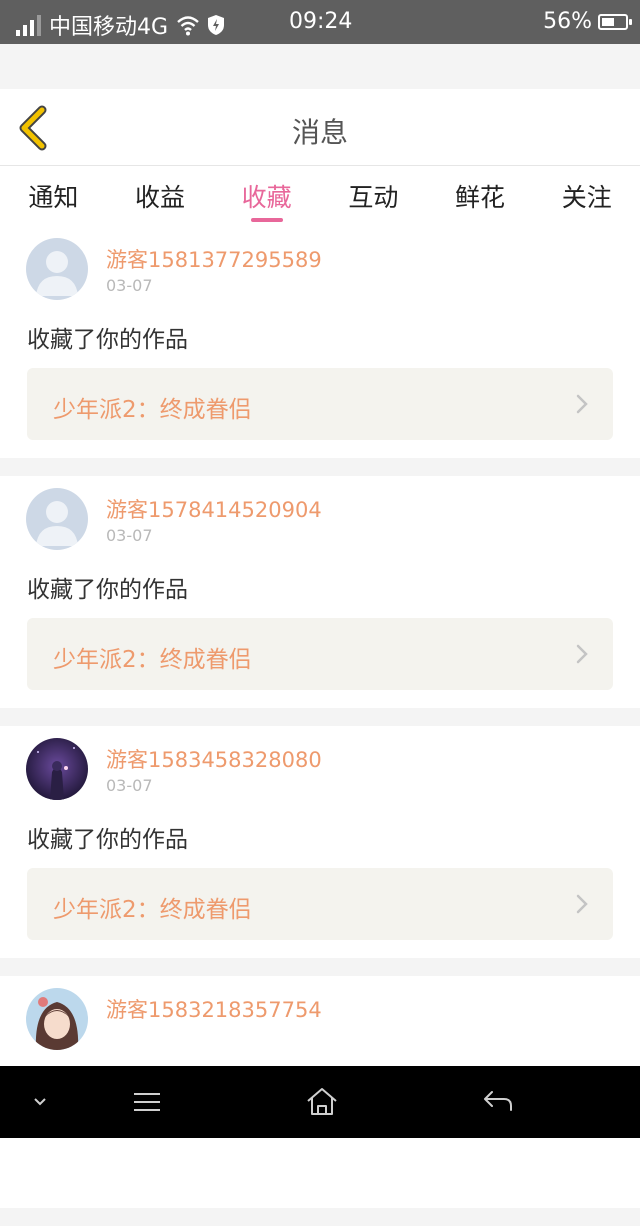  What do you see at coordinates (319, 132) in the screenshot?
I see `page-title: 消息` at bounding box center [319, 132].